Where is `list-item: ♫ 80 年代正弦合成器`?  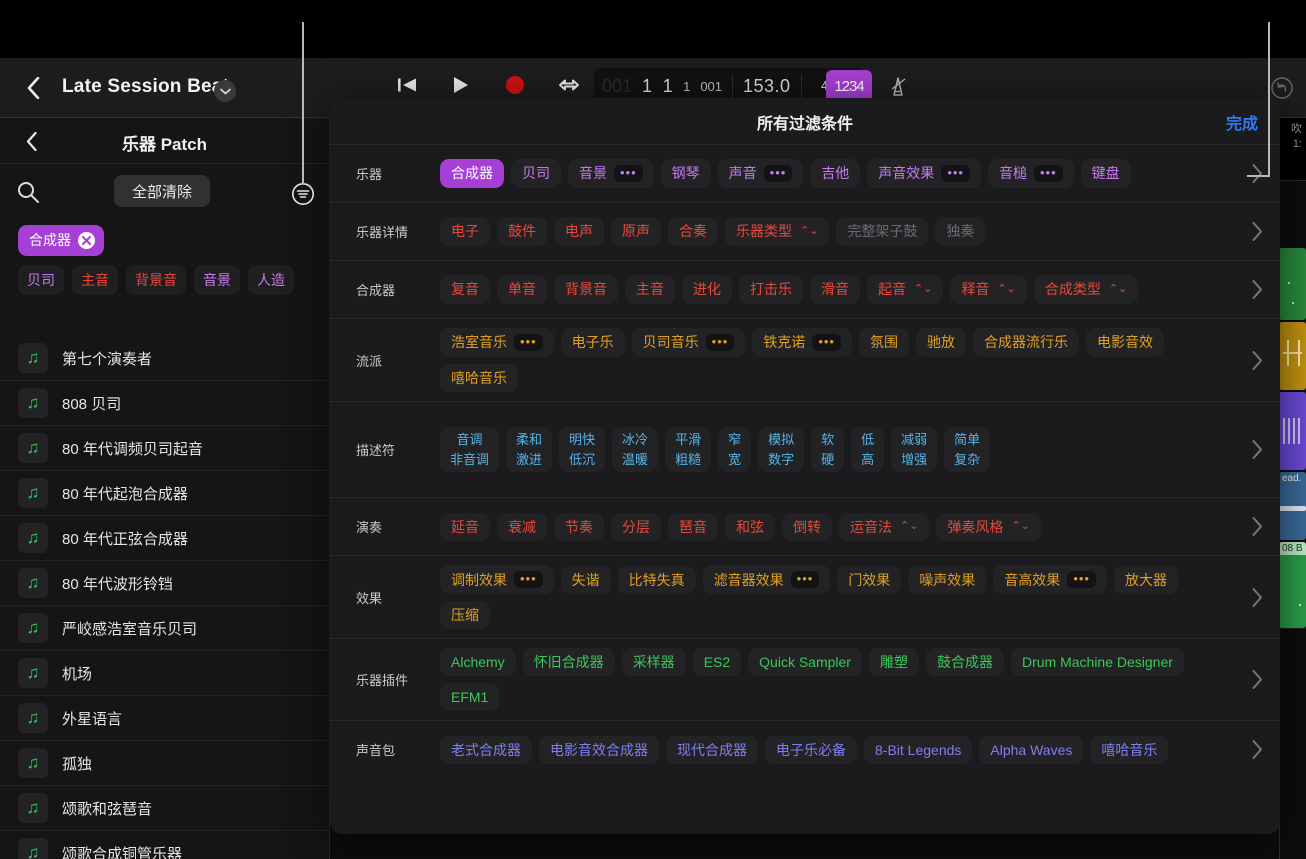 list-item: ♫ 80 年代正弦合成器 is located at coordinates (164, 538).